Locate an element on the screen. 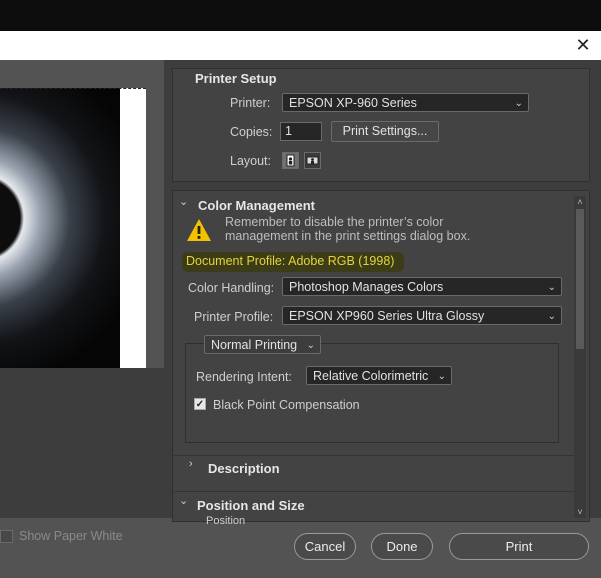 Image resolution: width=601 pixels, height=578 pixels. printing-options-group is located at coordinates (372, 393).